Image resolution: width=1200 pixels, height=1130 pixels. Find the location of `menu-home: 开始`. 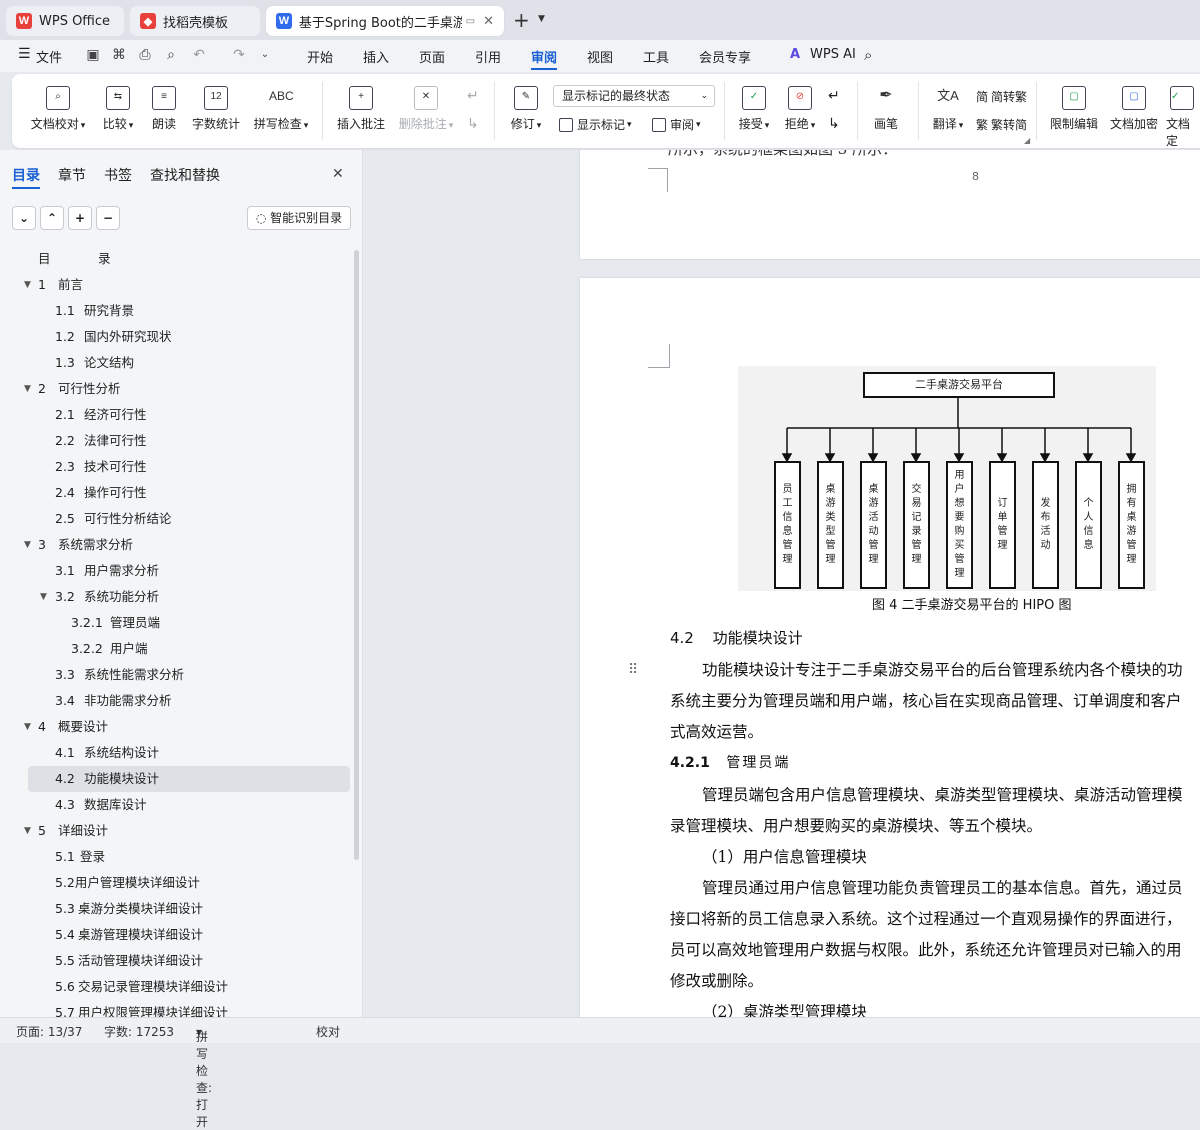

menu-home: 开始 is located at coordinates (320, 56).